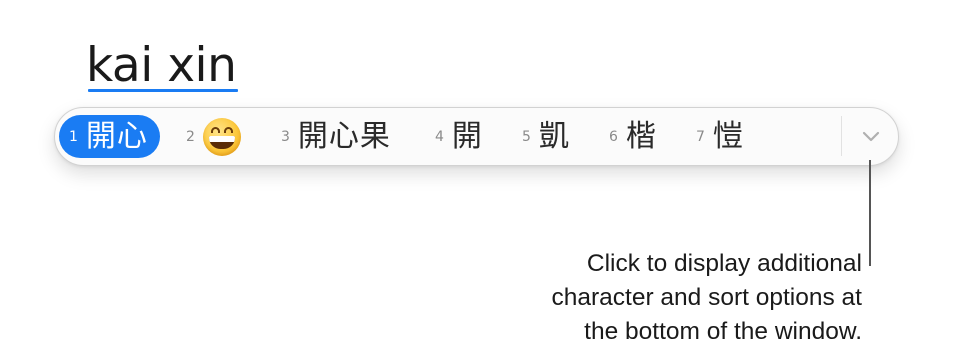  Describe the element at coordinates (163, 90) in the screenshot. I see `composition-underline` at that location.